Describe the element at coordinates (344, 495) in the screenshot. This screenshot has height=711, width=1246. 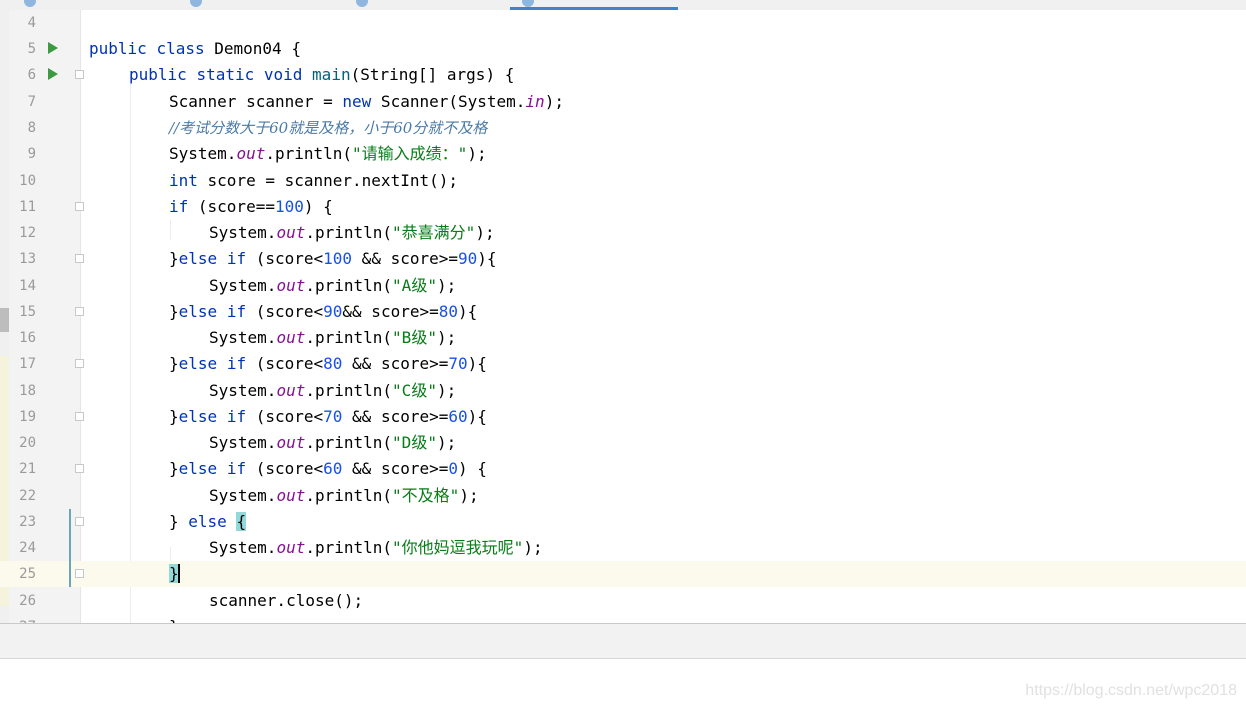
I see `code-text: System.out.println("不及格");` at that location.